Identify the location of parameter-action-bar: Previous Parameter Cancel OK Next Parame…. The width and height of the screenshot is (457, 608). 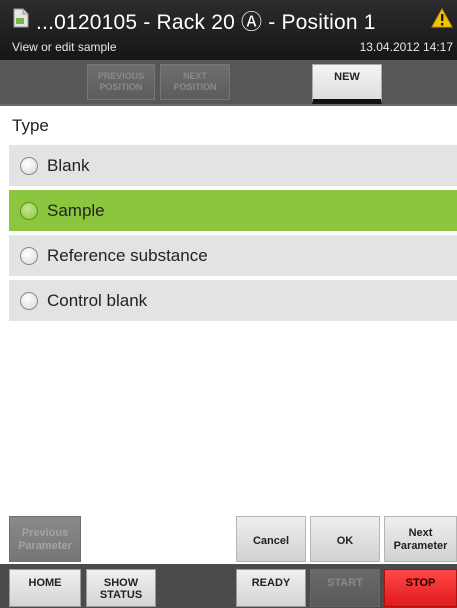
(228, 539).